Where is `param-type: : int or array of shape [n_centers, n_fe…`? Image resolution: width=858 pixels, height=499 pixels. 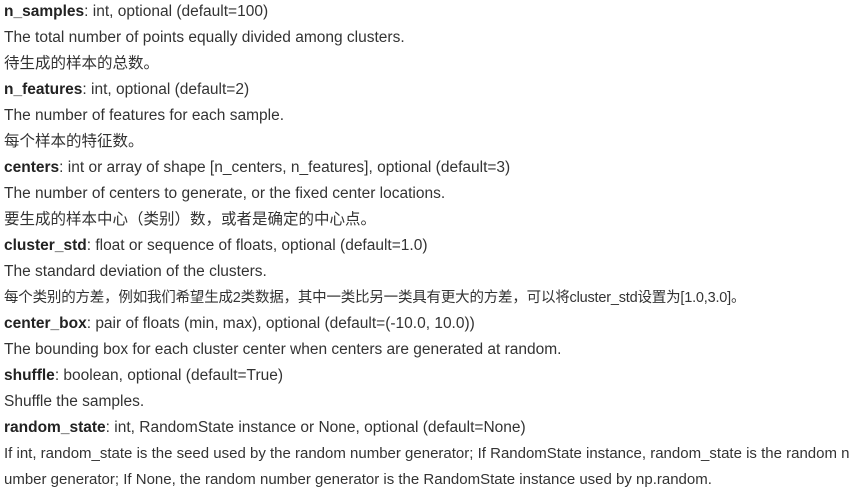
param-type: : int or array of shape [n_centers, n_fe… is located at coordinates (285, 167).